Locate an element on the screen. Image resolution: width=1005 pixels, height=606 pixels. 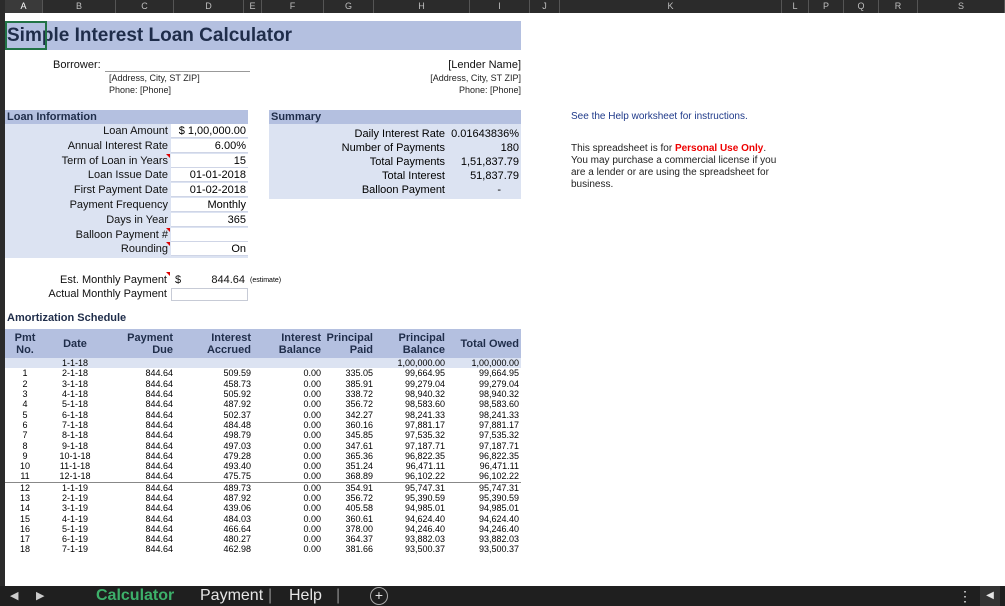
tab-scroll-left-icon: ◀ is located at coordinates (14, 595).